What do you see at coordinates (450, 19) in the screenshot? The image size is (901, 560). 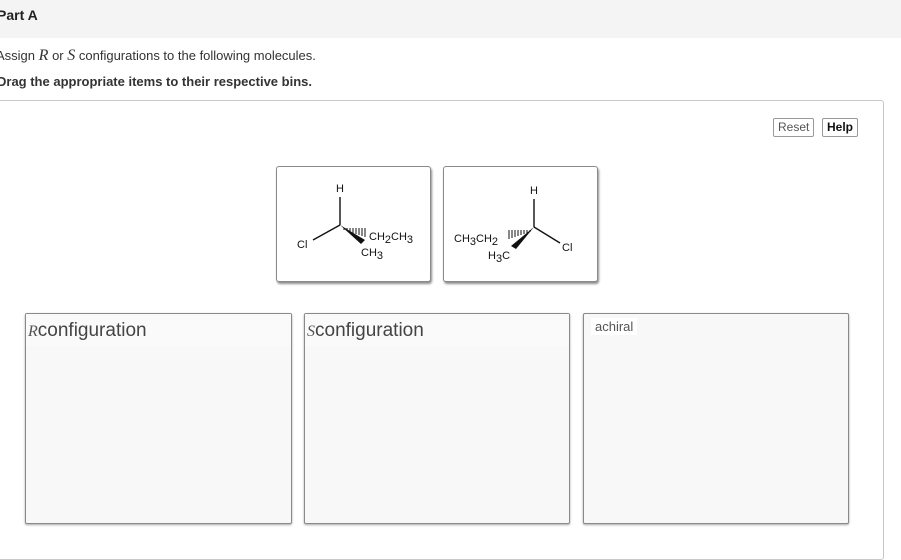 I see `part-header: Part A` at bounding box center [450, 19].